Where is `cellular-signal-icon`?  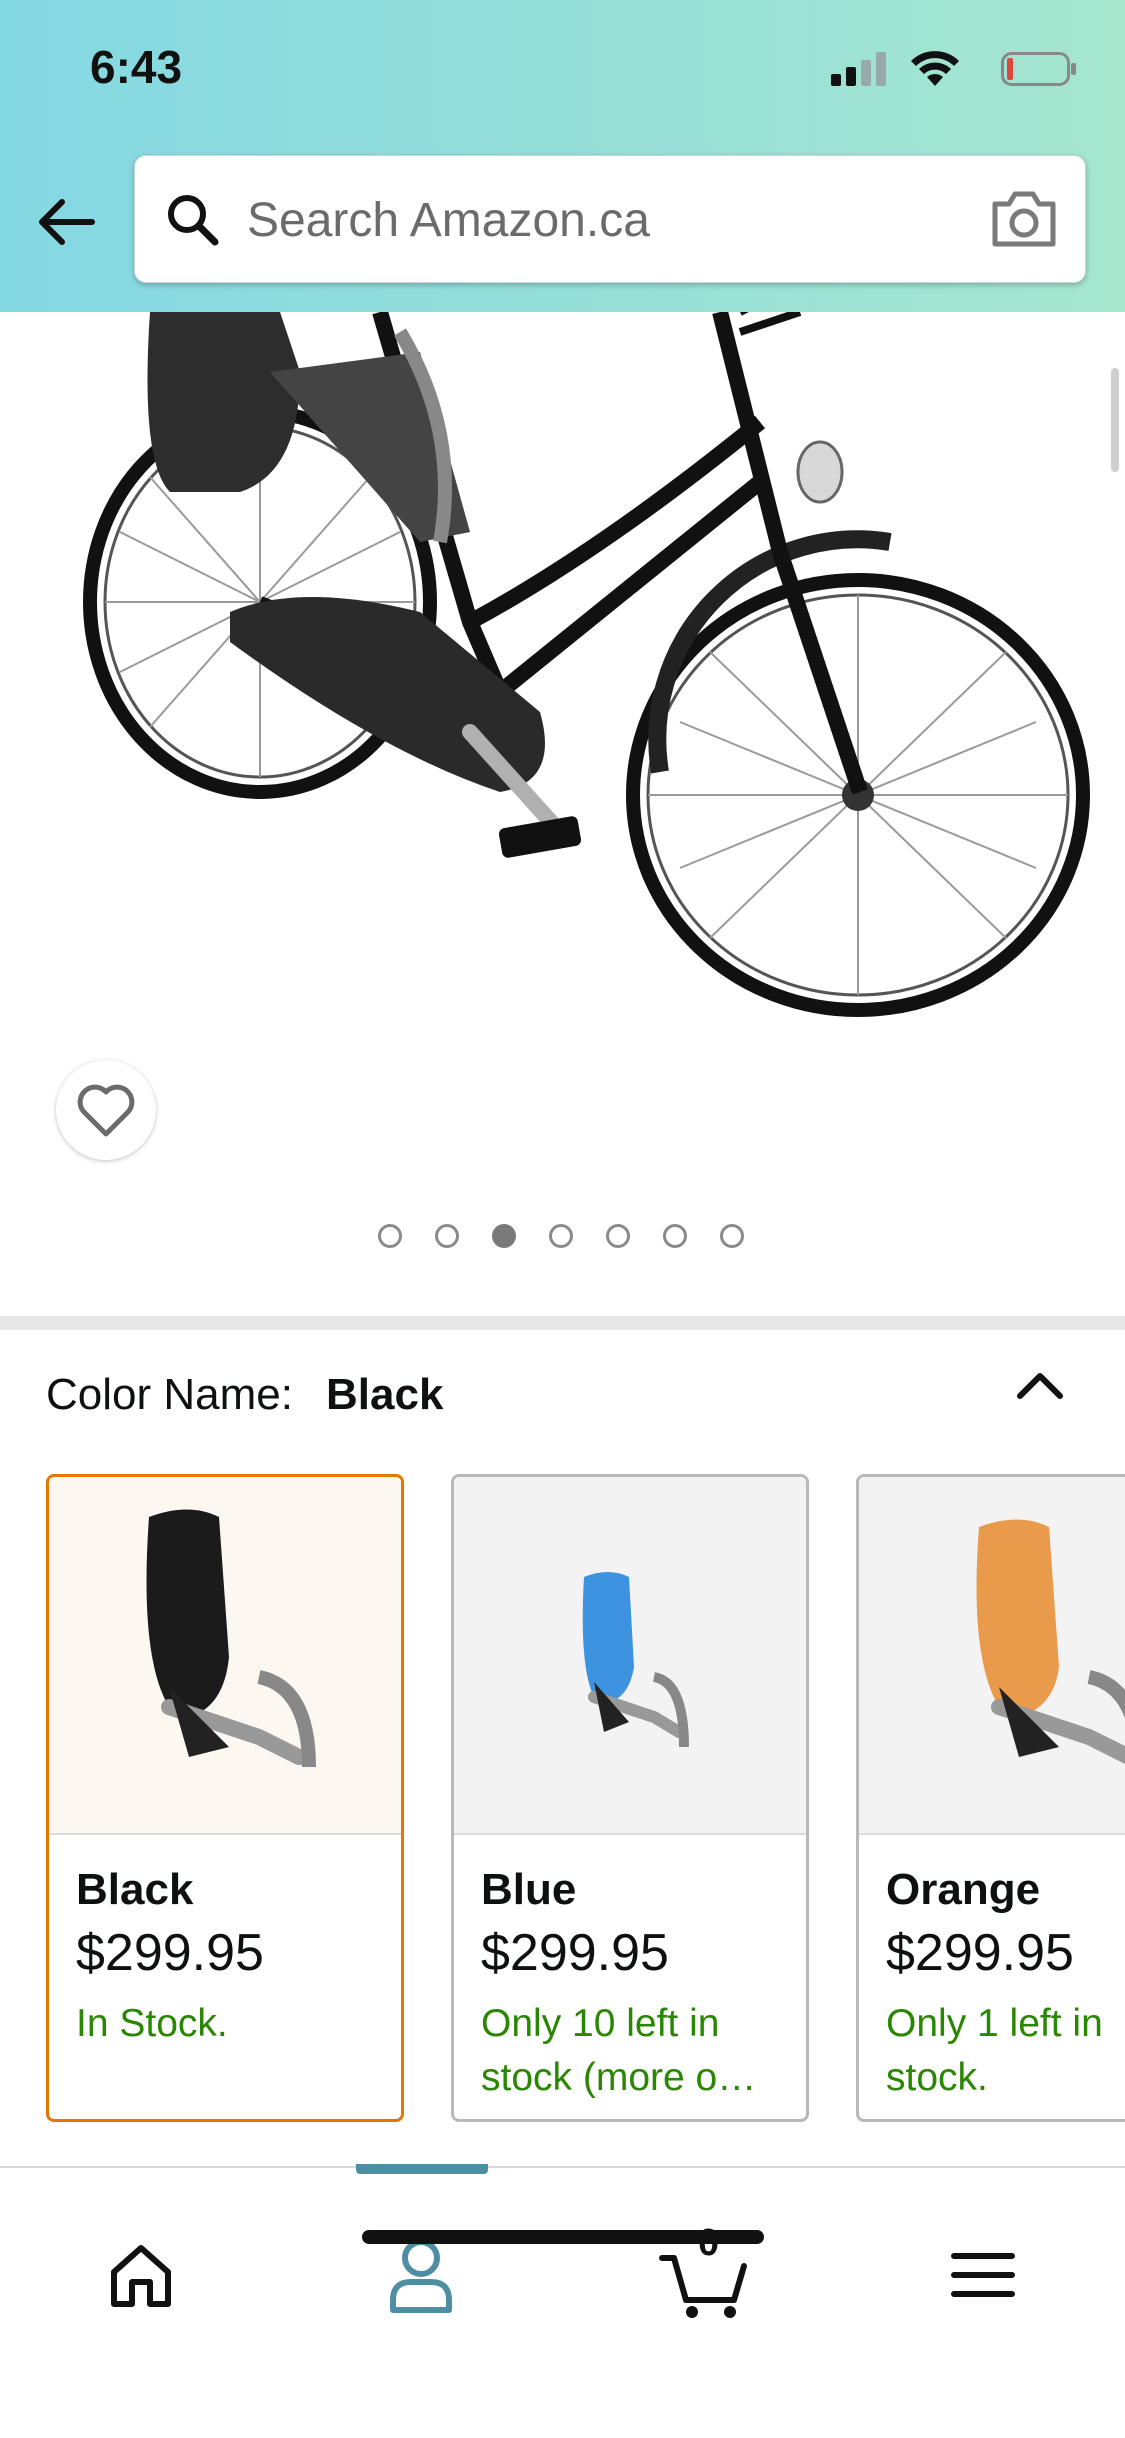
cellular-signal-icon is located at coordinates (858, 69).